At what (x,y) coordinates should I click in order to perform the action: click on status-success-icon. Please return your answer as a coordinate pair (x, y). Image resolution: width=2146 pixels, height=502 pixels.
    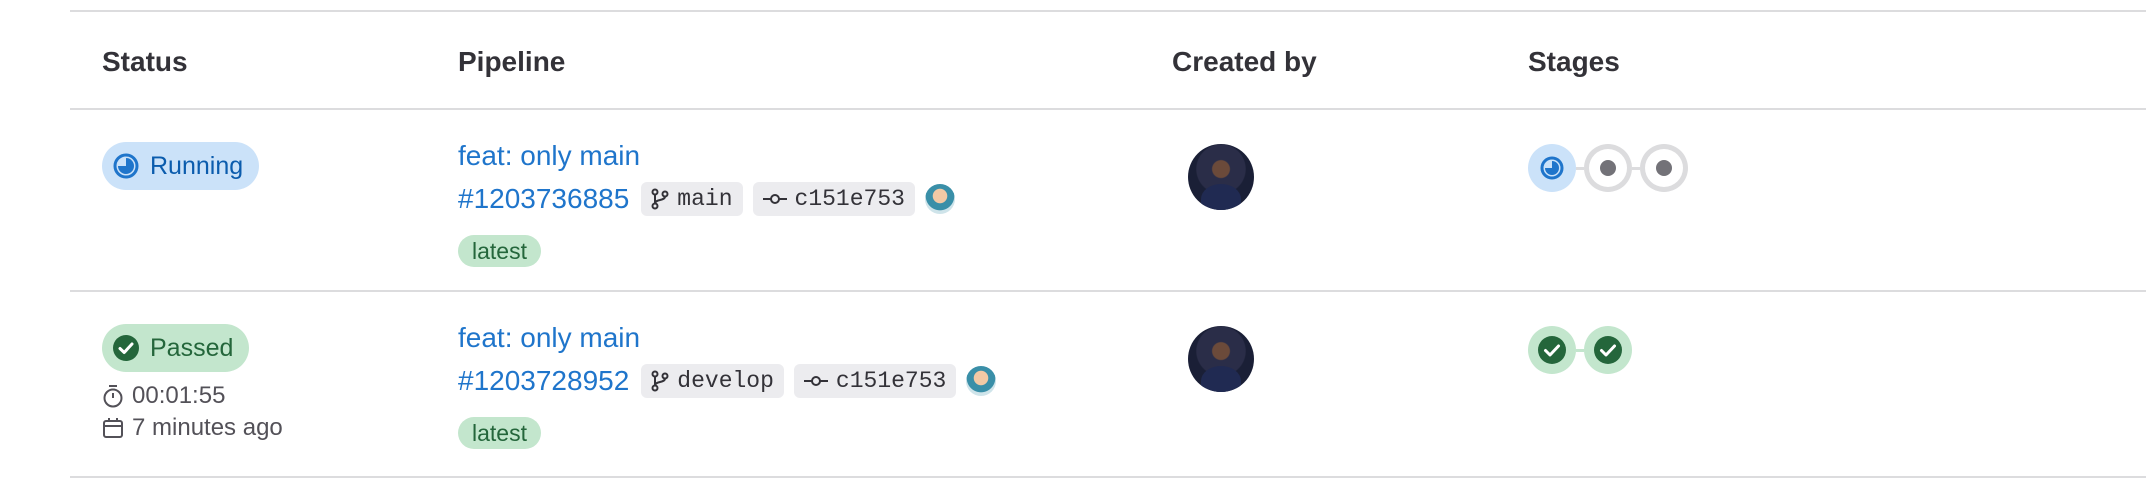
    Looking at the image, I should click on (126, 348).